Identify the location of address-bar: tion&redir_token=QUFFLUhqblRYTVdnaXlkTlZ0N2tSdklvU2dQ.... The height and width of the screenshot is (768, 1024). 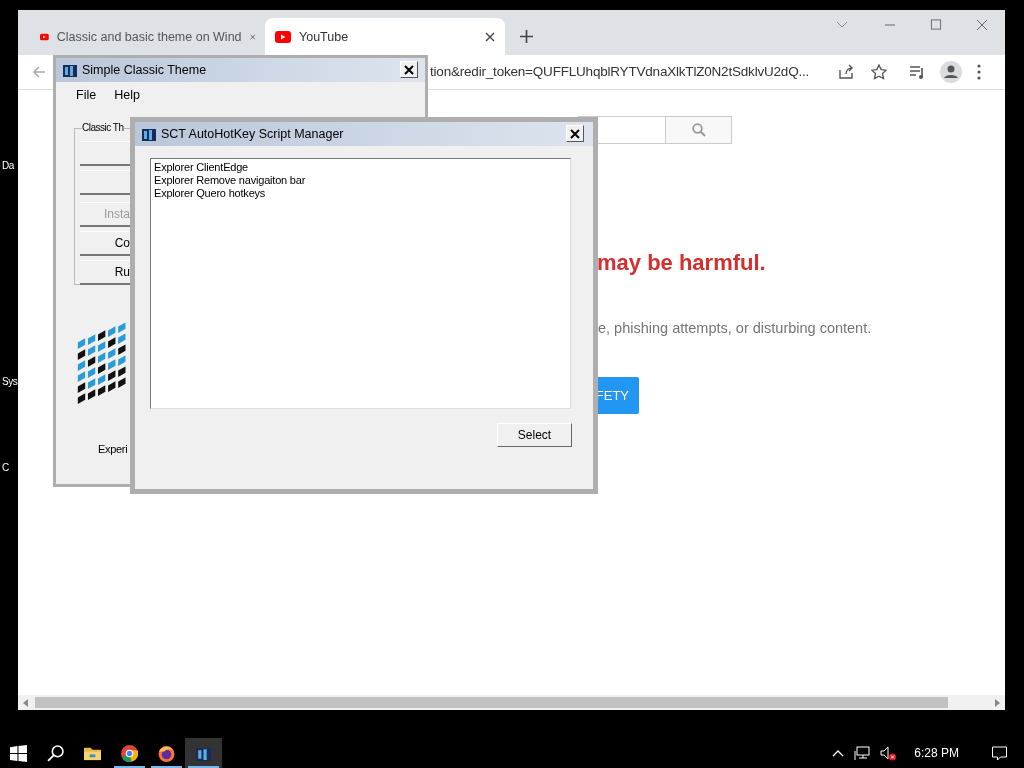
(620, 71).